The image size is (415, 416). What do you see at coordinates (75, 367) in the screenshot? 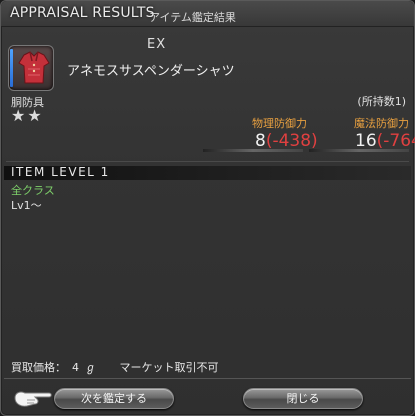
I see `sell-price-value: 4` at bounding box center [75, 367].